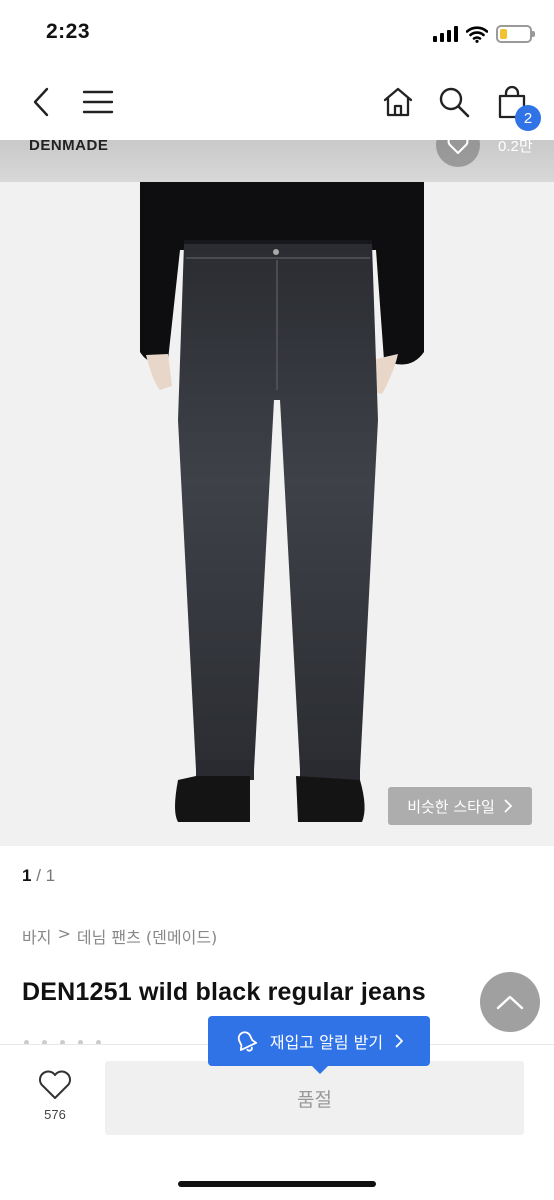  I want to click on back-icon, so click(41, 102).